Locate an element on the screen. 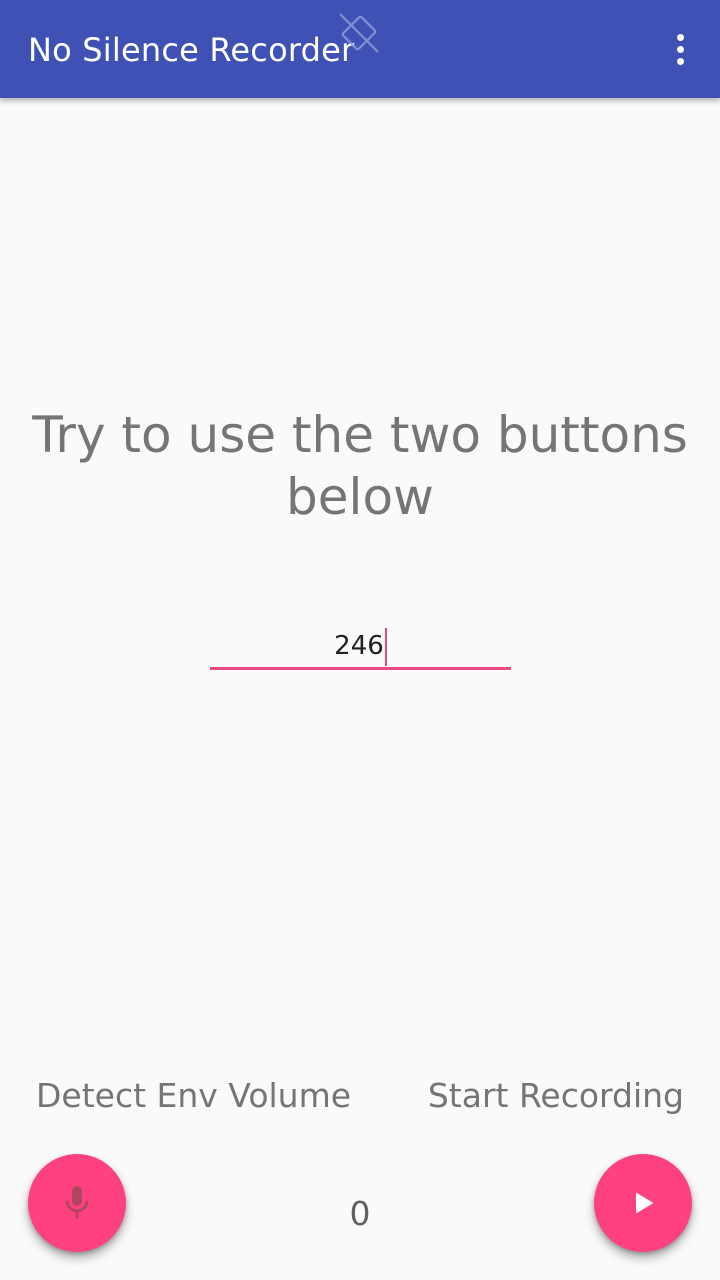 Image resolution: width=720 pixels, height=1280 pixels. detect-env-volume-button is located at coordinates (77, 1203).